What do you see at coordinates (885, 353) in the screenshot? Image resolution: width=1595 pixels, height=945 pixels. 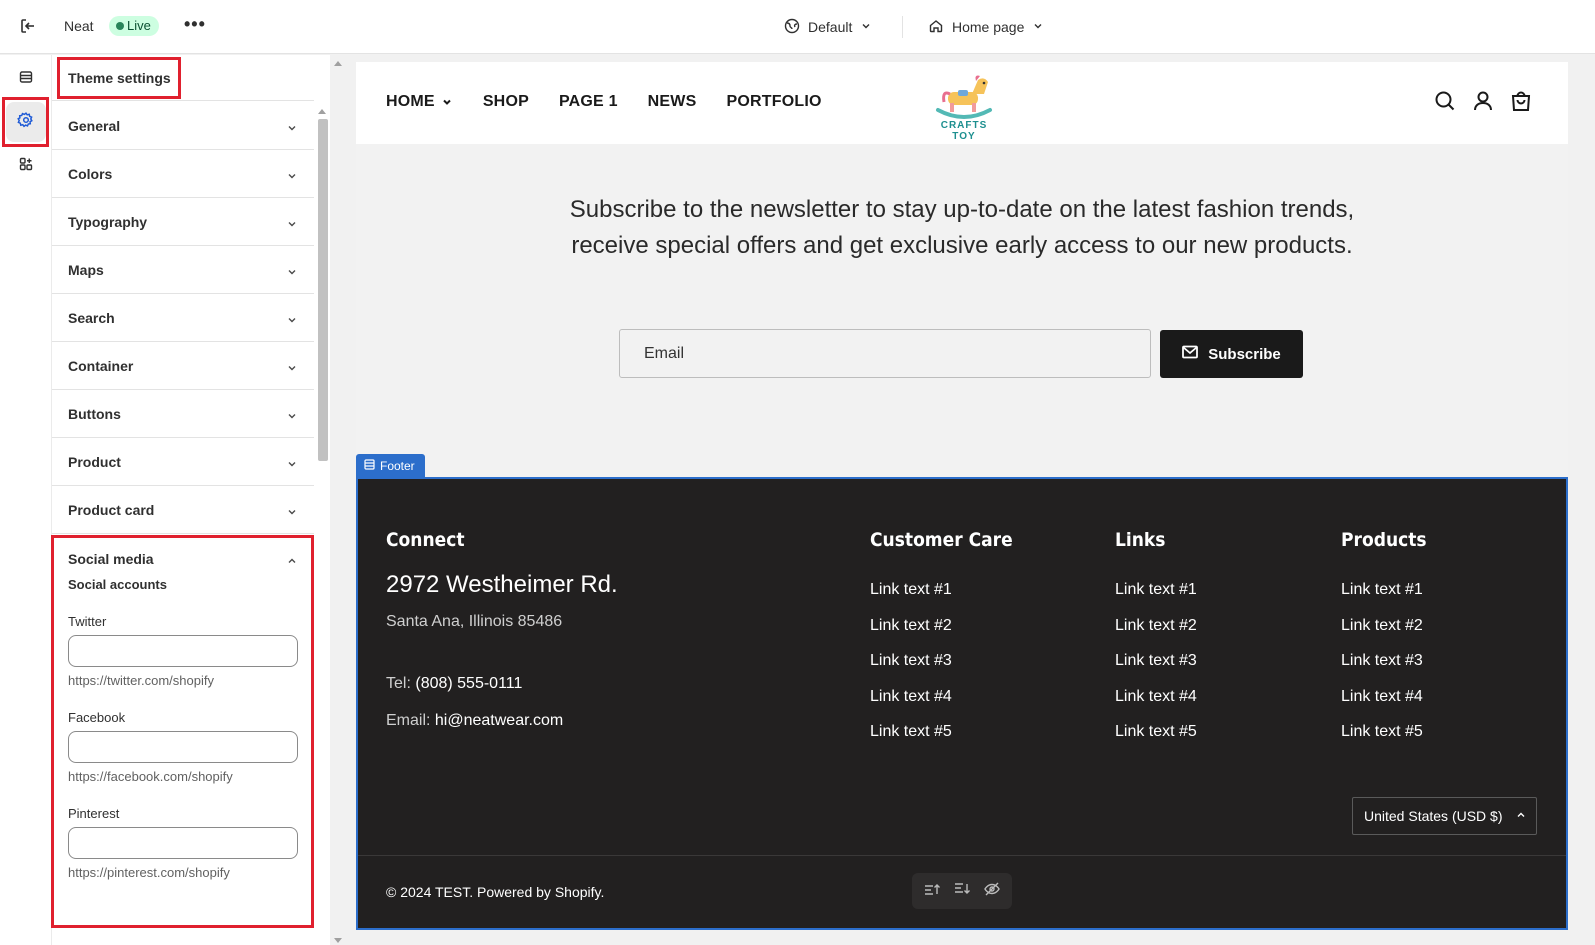 I see `newsletter-email-input: Email` at bounding box center [885, 353].